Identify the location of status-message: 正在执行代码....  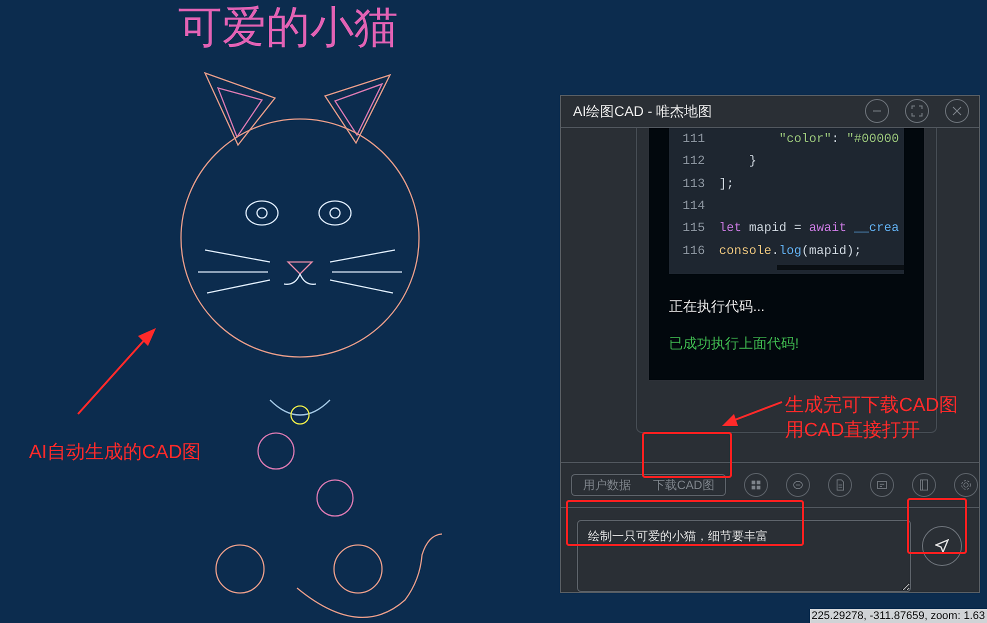
(717, 306).